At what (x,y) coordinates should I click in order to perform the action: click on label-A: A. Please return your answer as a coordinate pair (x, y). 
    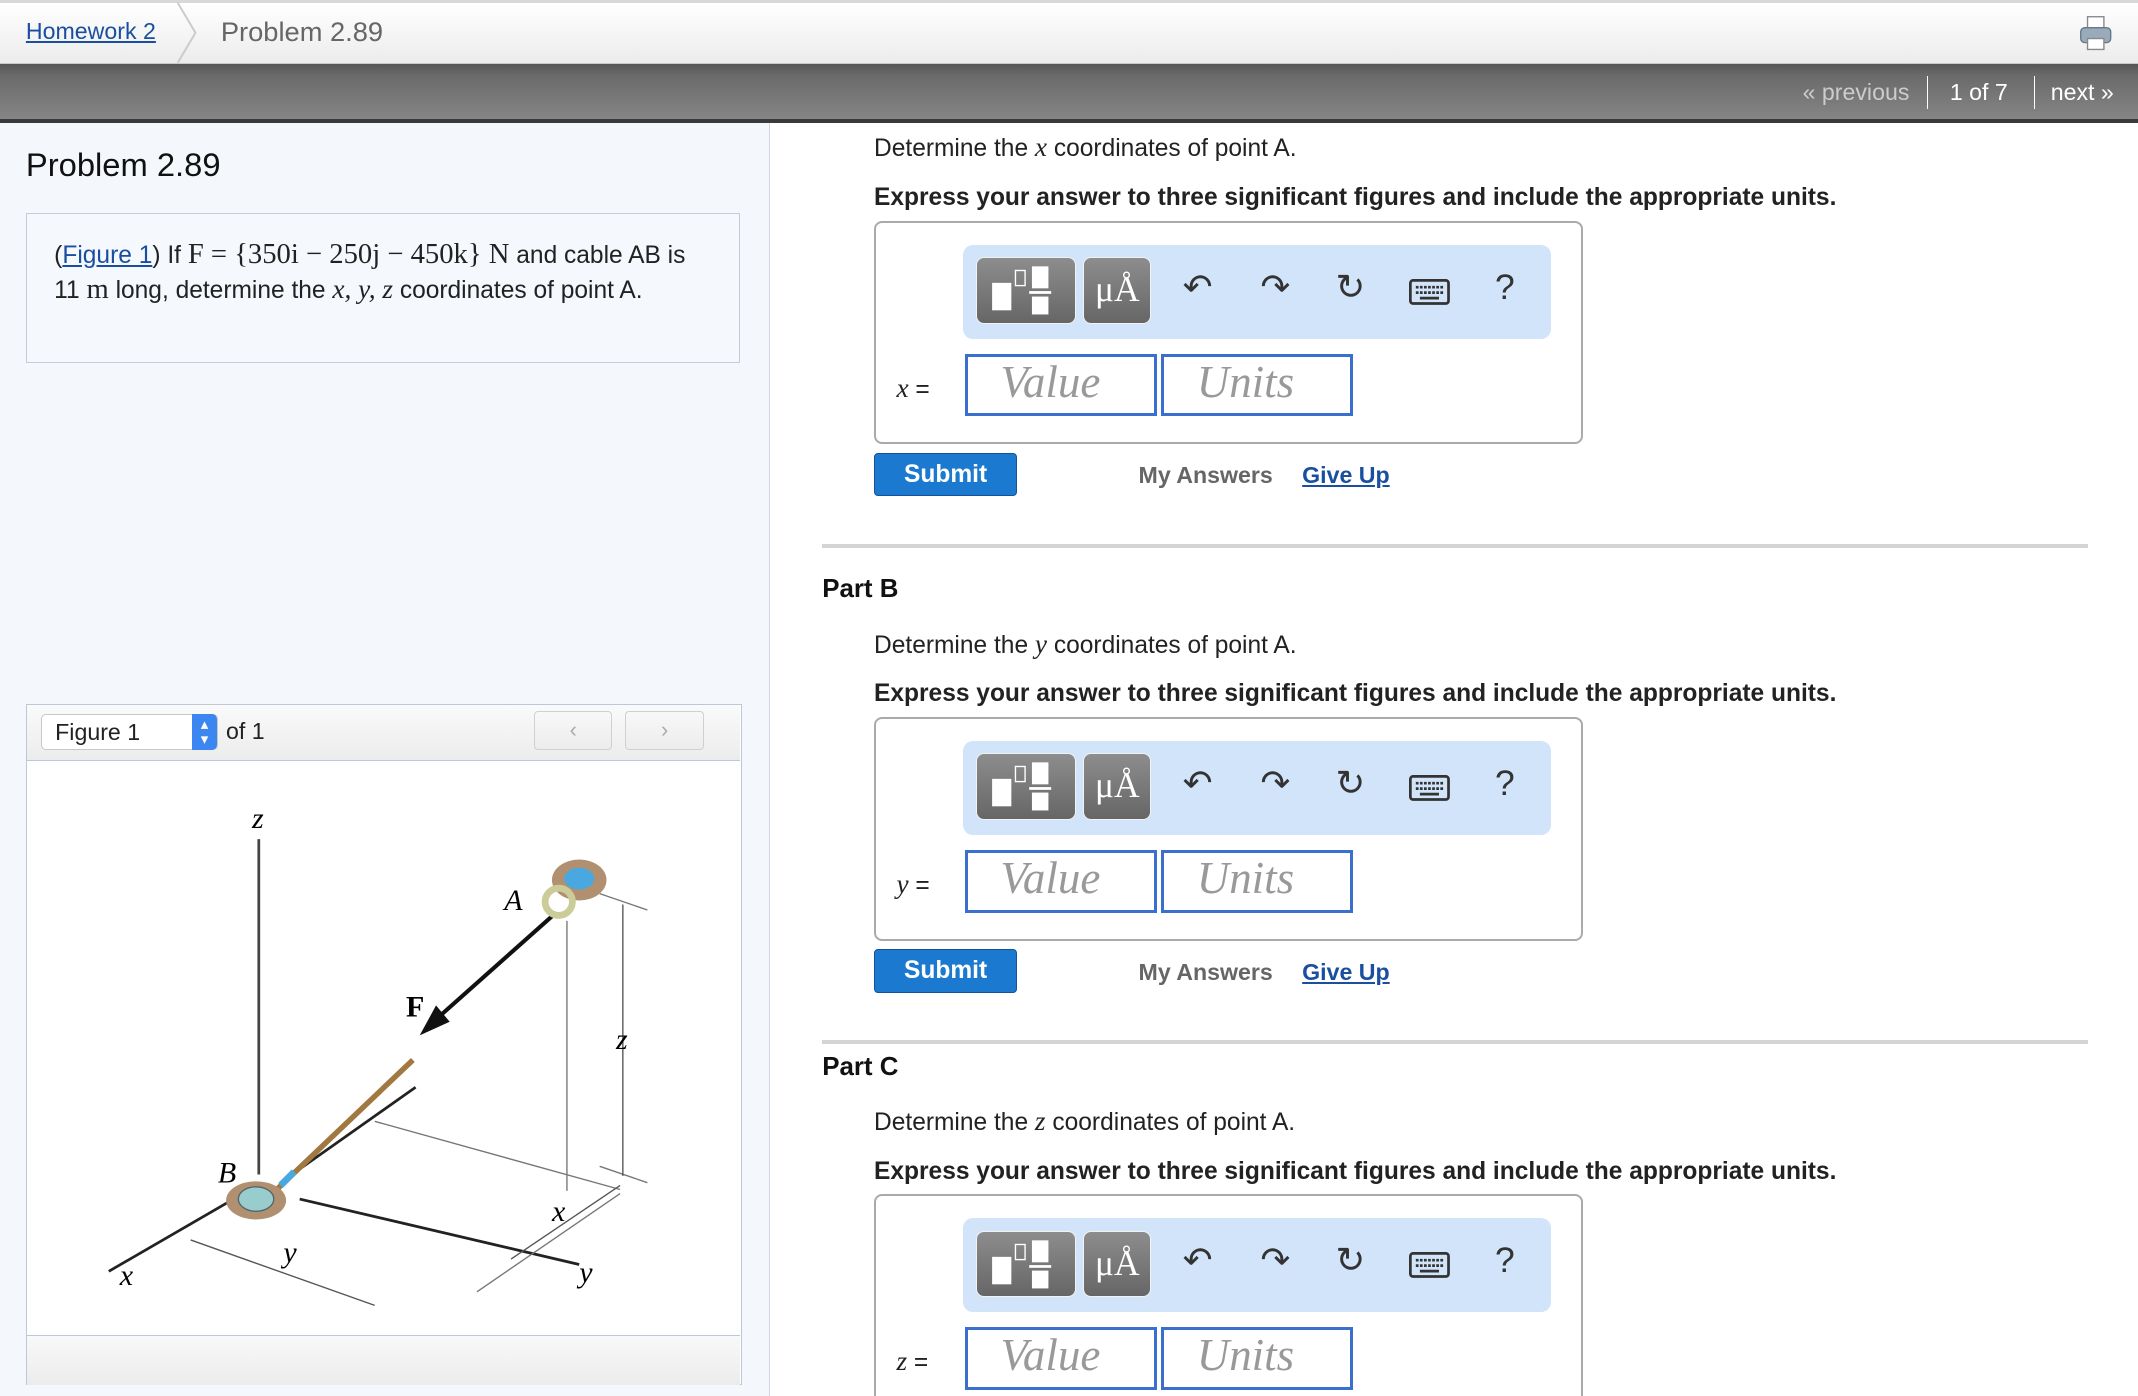
    Looking at the image, I should click on (512, 900).